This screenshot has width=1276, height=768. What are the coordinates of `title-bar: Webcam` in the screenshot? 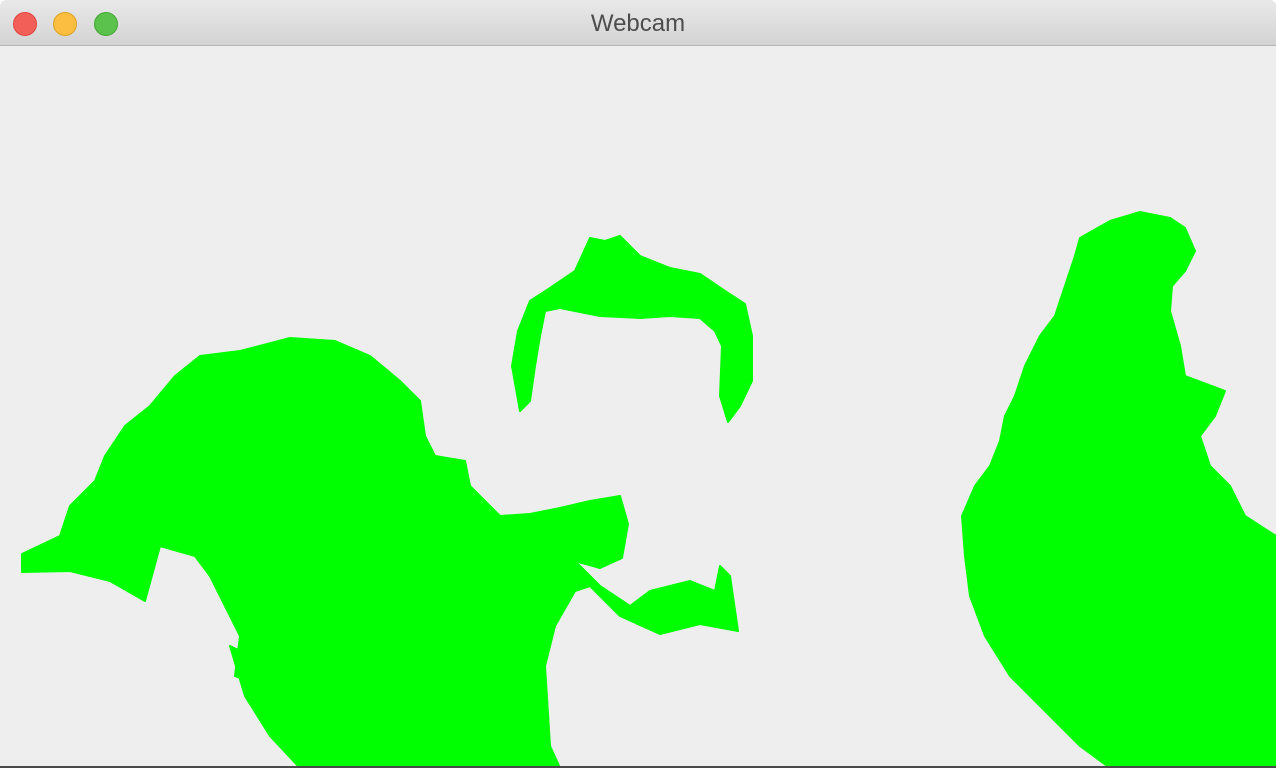 It's located at (638, 23).